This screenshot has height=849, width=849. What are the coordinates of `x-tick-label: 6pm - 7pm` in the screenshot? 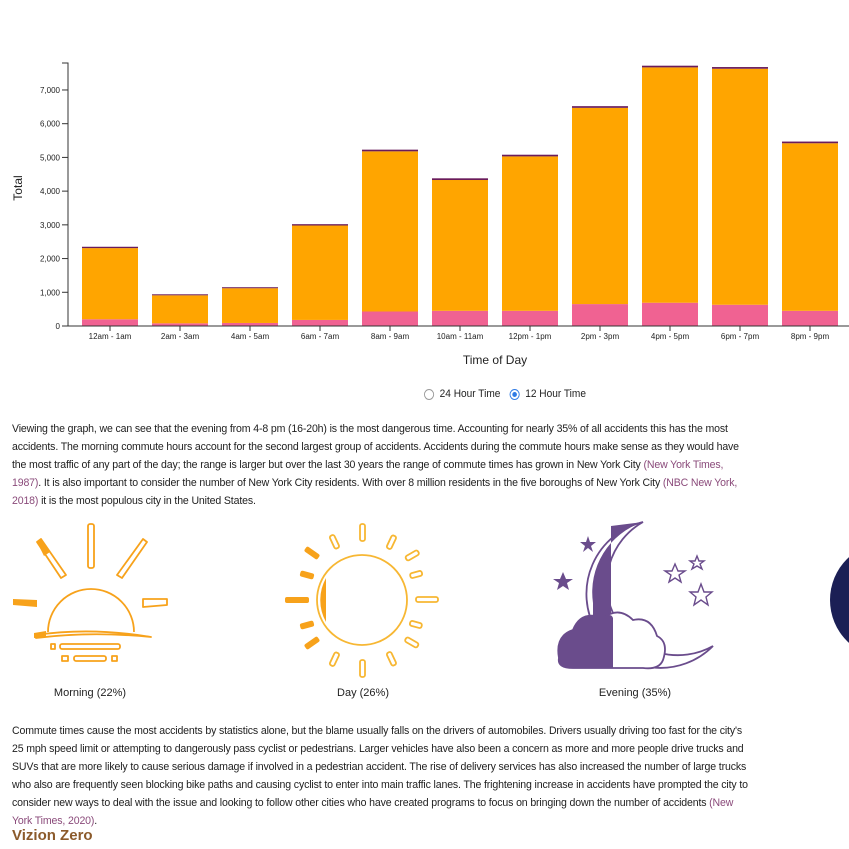 It's located at (740, 336).